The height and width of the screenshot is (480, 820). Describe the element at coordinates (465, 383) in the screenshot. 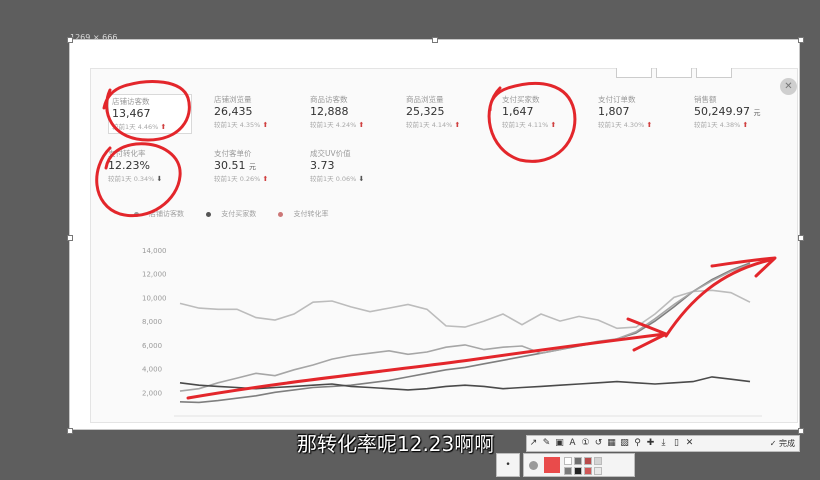

I see `series-line` at that location.